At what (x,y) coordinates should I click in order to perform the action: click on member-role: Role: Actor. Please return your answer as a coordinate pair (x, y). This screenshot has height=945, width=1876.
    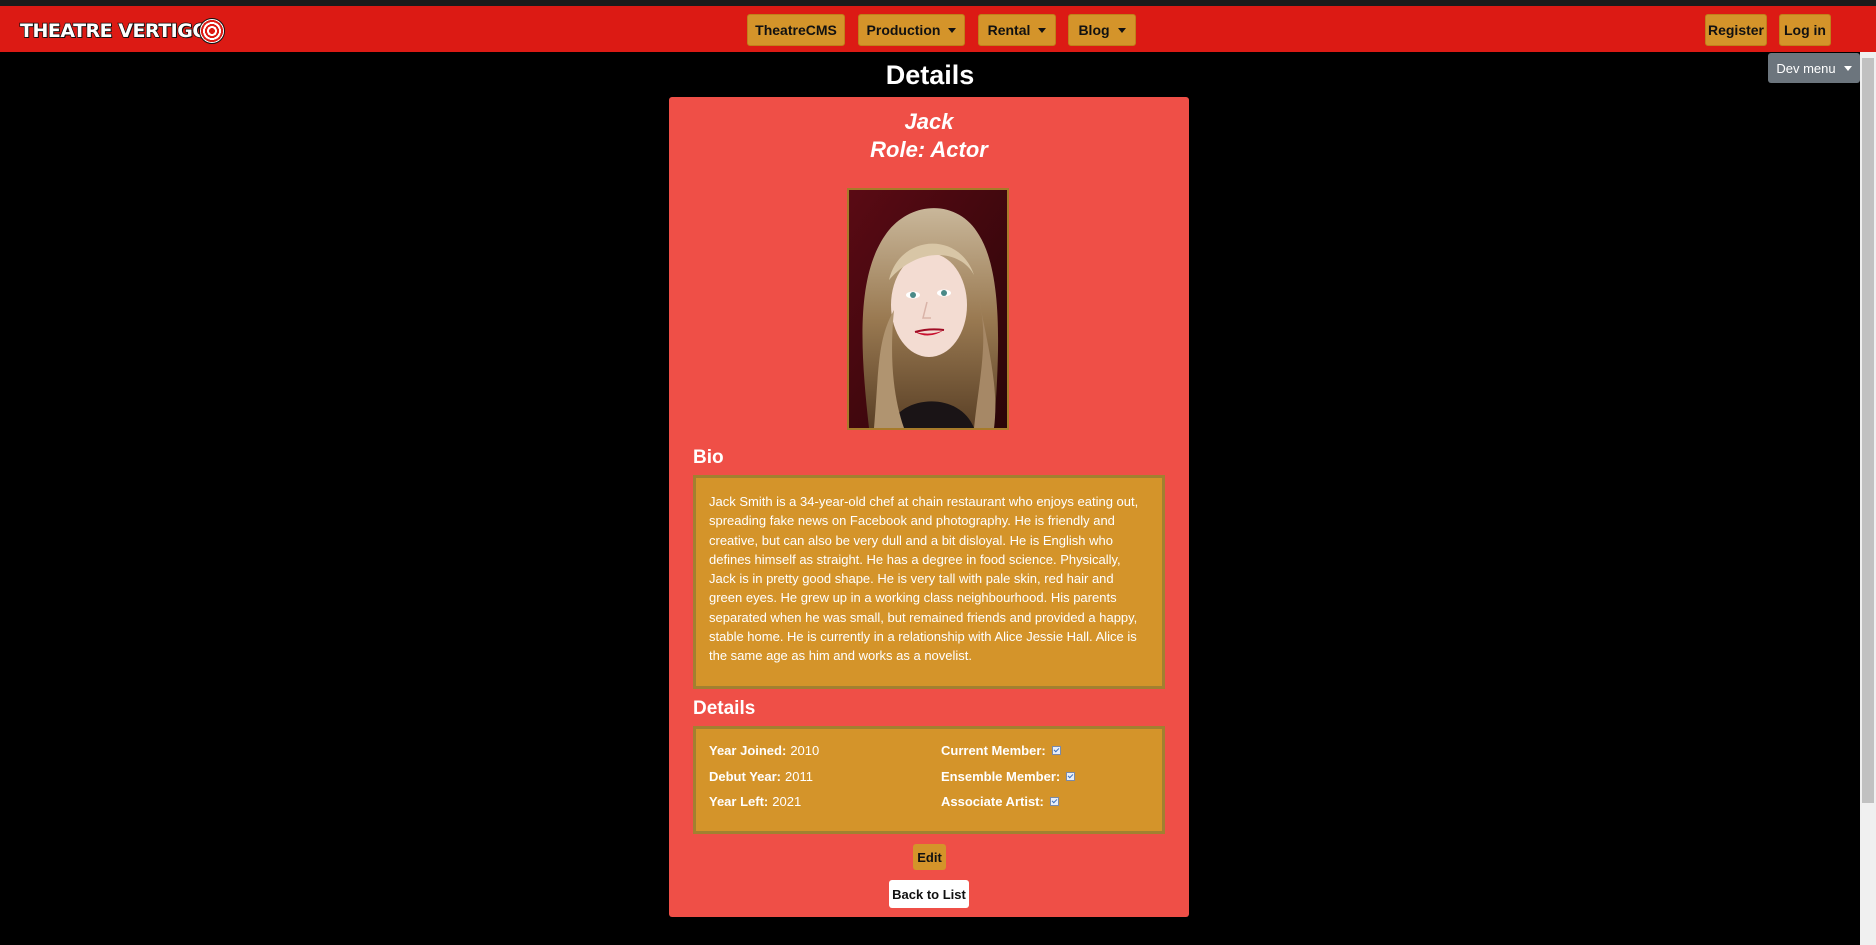
    Looking at the image, I should click on (929, 149).